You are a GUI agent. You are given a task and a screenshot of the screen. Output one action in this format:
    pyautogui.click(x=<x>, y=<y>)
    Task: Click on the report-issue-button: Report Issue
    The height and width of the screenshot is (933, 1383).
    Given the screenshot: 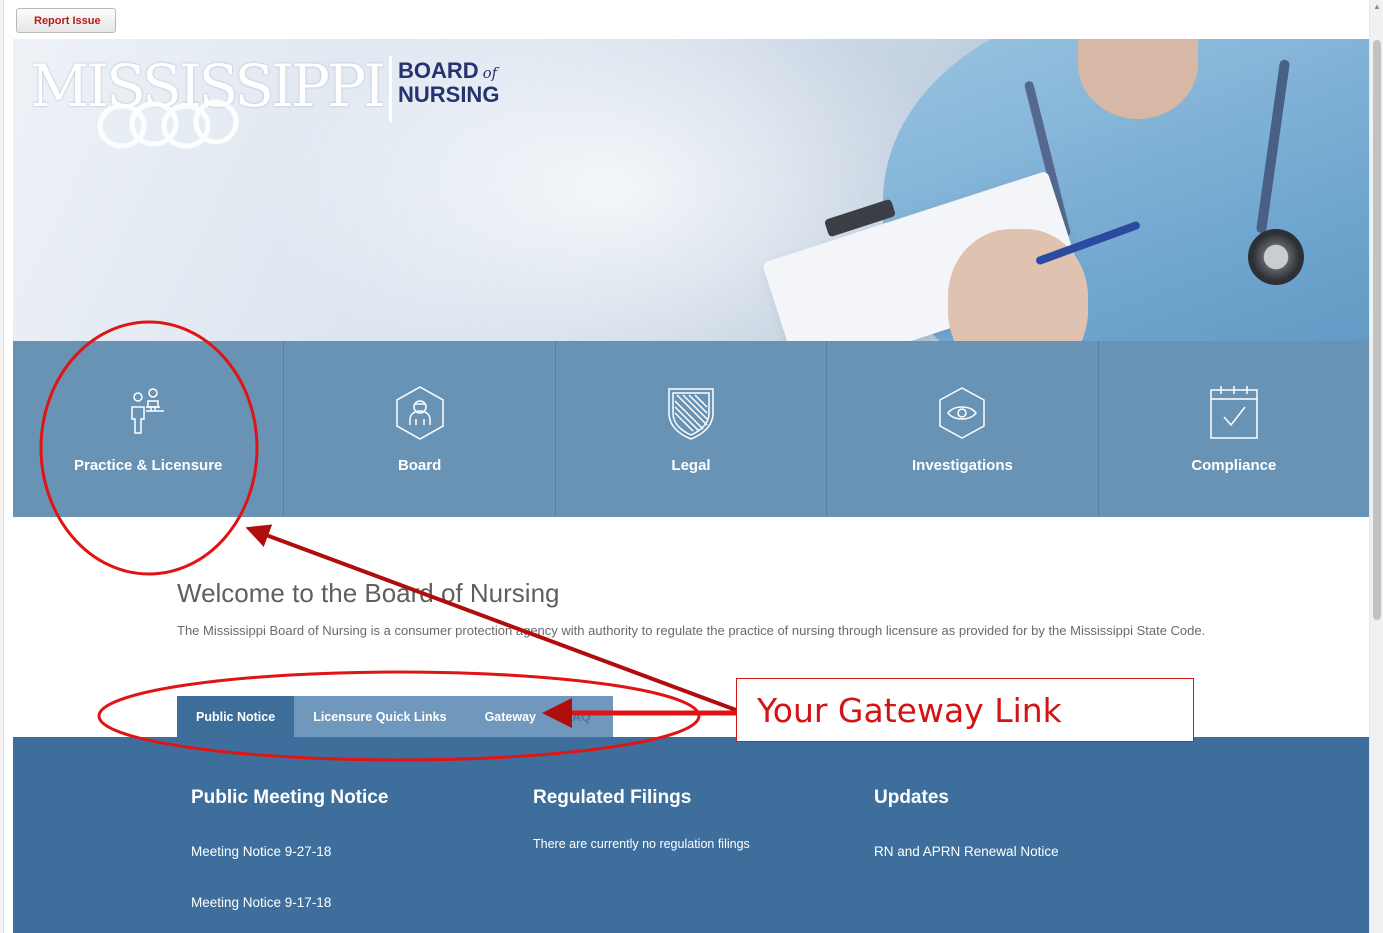 What is the action you would take?
    pyautogui.click(x=66, y=20)
    